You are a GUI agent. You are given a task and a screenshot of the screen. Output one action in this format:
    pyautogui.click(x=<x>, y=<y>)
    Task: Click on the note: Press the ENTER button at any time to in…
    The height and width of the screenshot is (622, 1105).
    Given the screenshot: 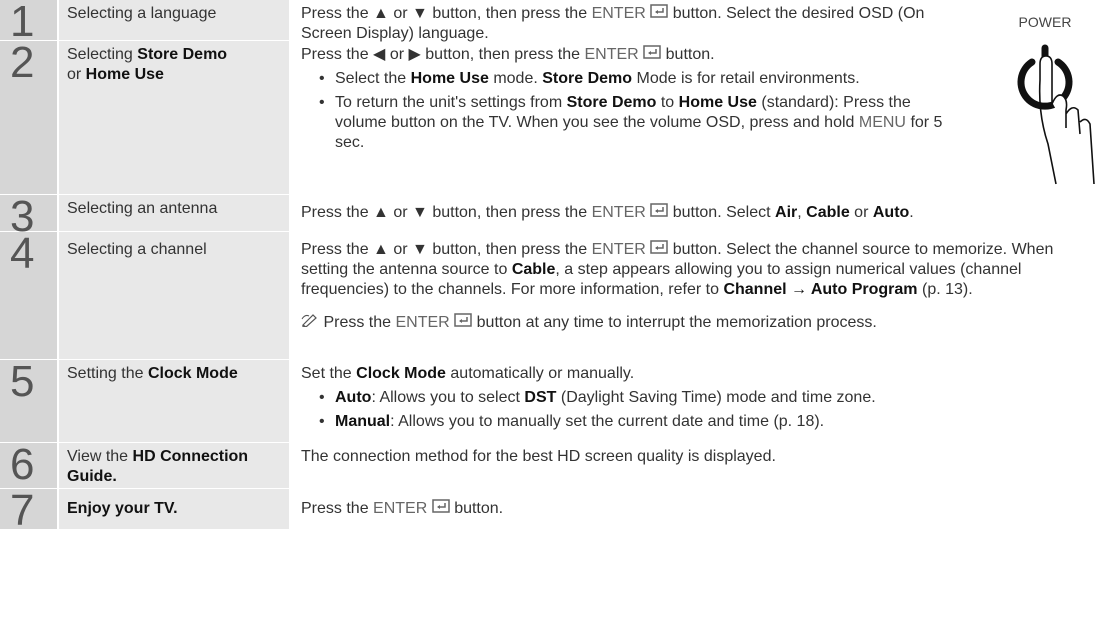 What is the action you would take?
    pyautogui.click(x=698, y=319)
    